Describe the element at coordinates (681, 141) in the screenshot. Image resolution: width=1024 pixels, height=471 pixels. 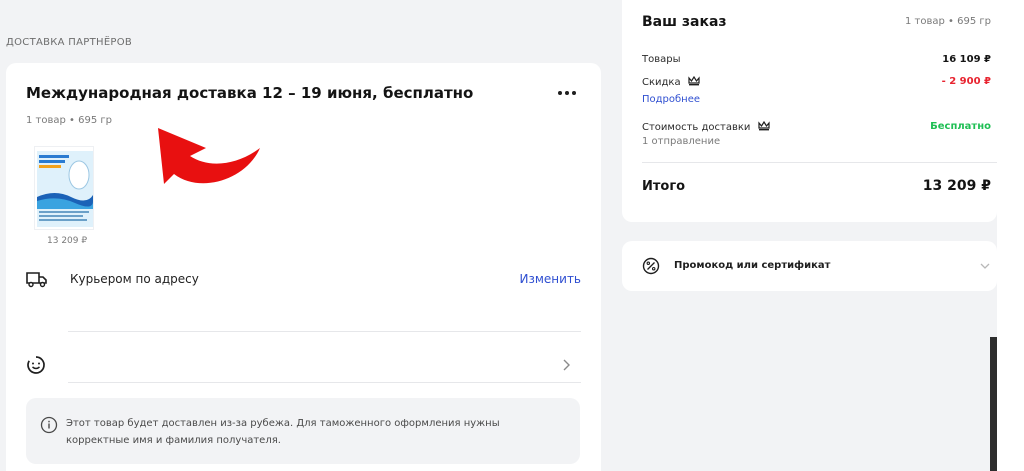
I see `shipments-count: 1 отправление` at that location.